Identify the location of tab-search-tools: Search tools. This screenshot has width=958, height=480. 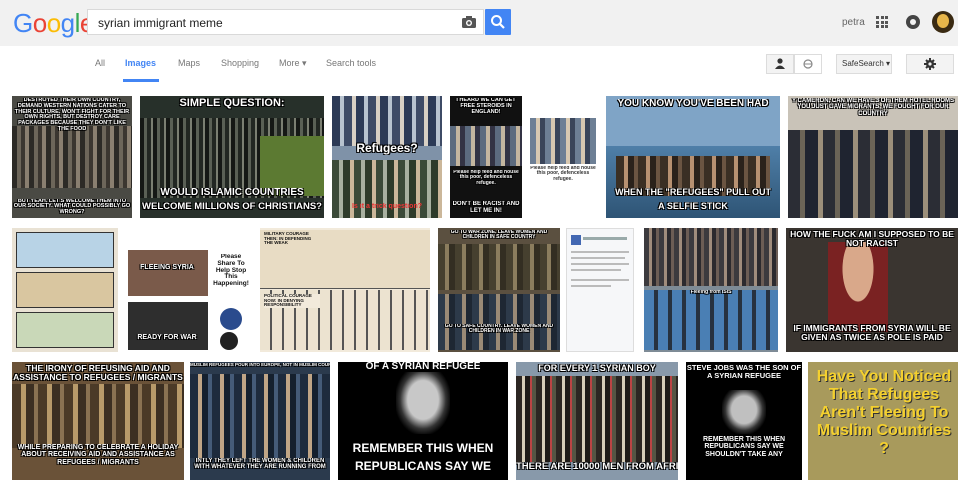
(351, 63).